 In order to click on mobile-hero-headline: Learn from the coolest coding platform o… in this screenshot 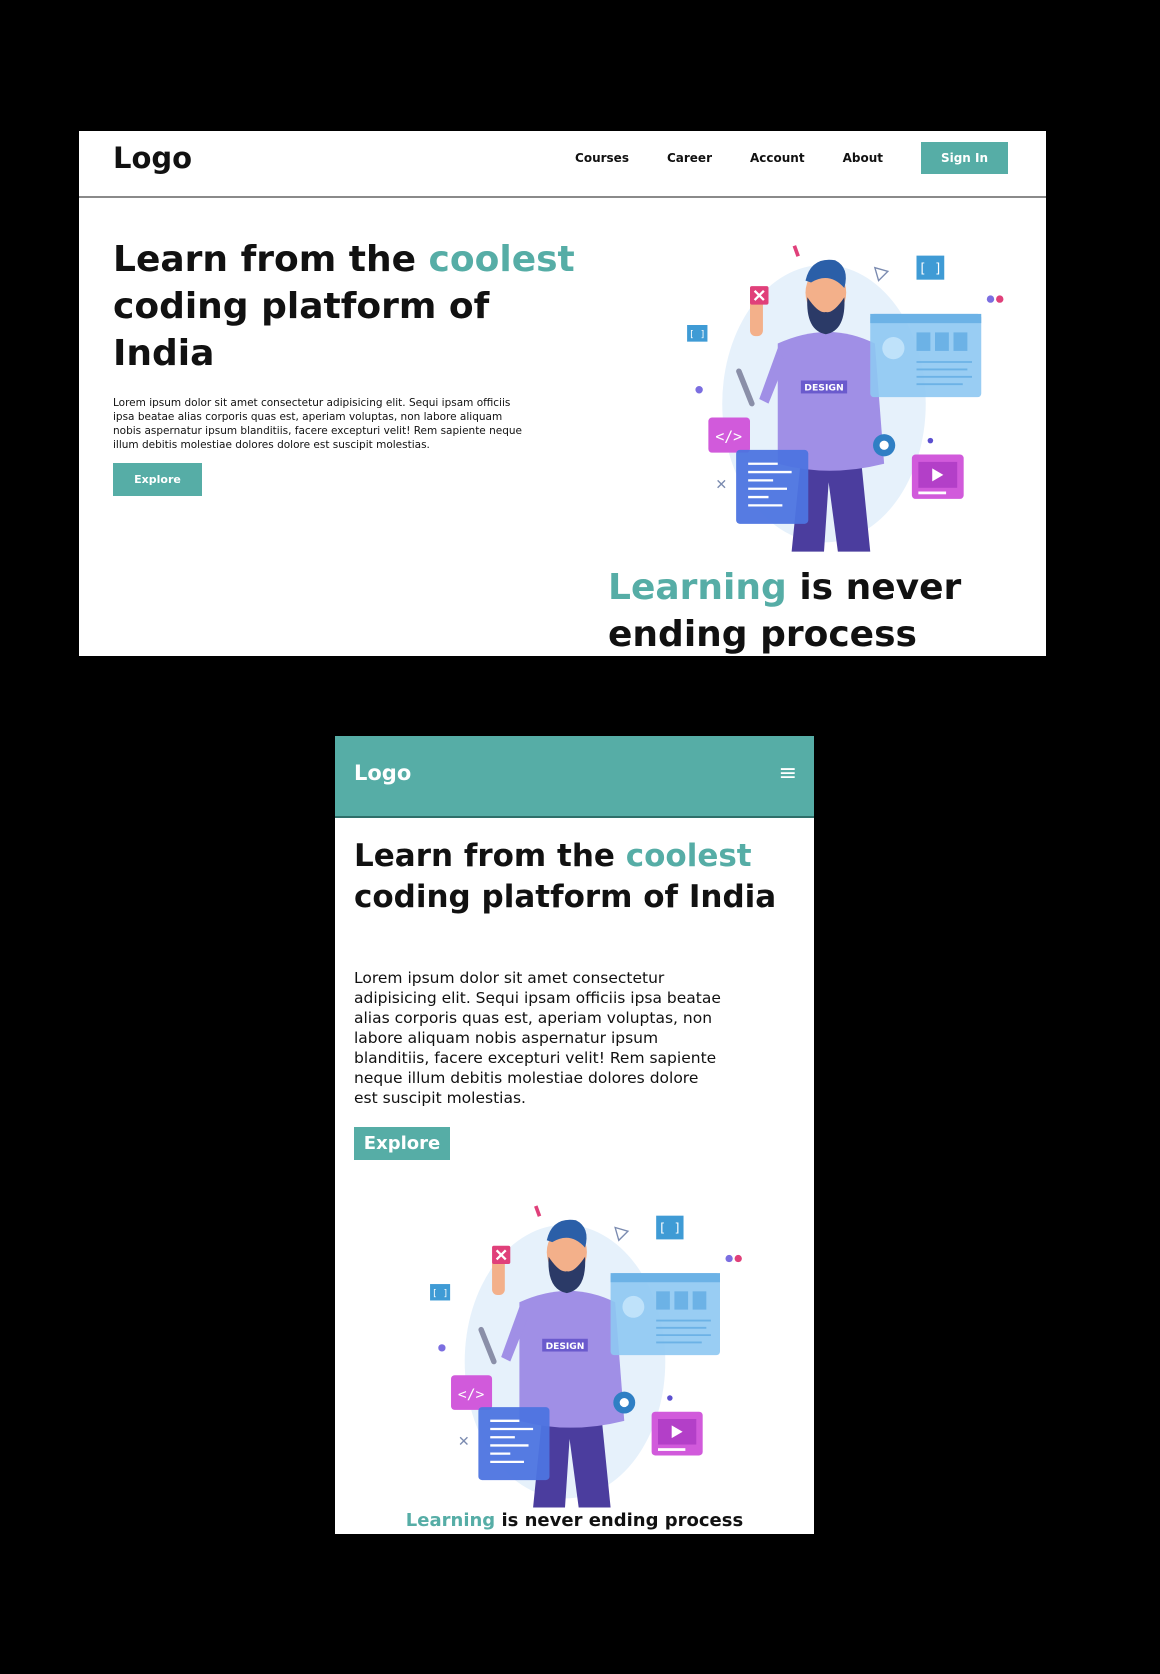, I will do `click(569, 877)`.